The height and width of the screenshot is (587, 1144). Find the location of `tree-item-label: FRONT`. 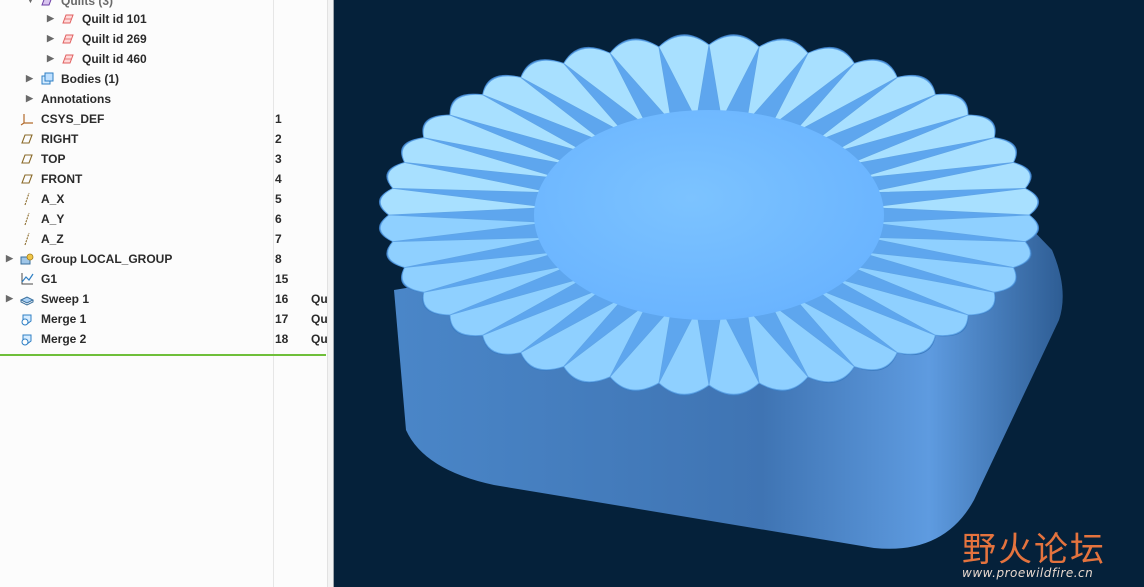

tree-item-label: FRONT is located at coordinates (62, 179).